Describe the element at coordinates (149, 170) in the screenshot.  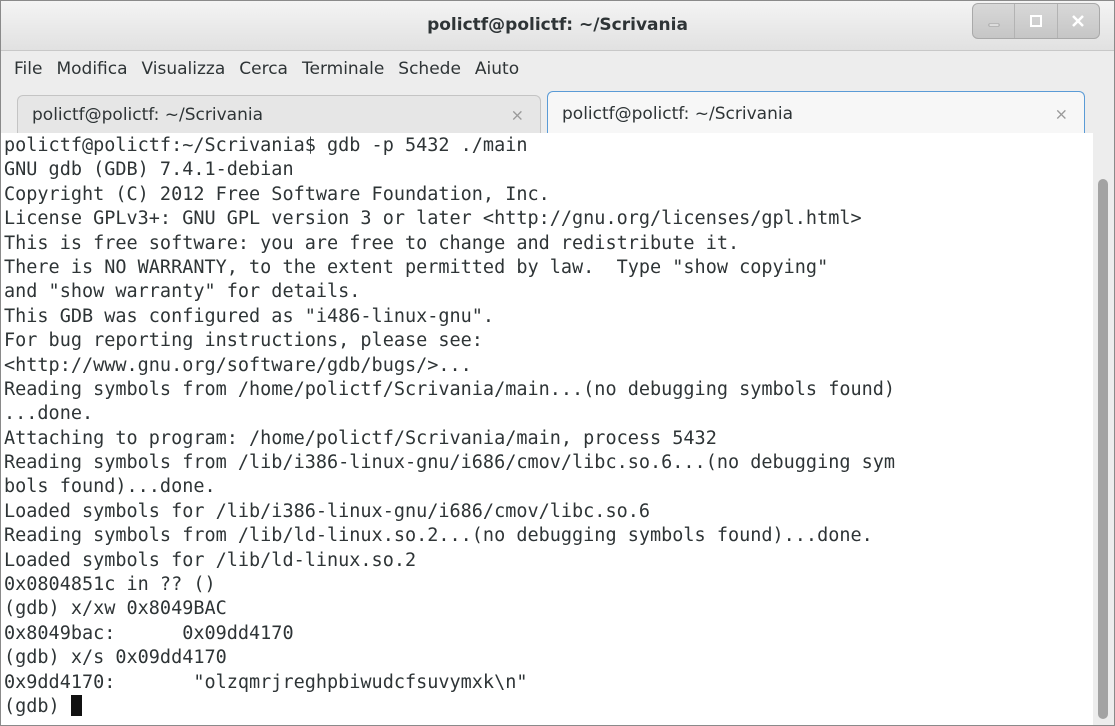
I see `terminal-line: GNU gdb (GDB) 7.4.1-debian` at that location.